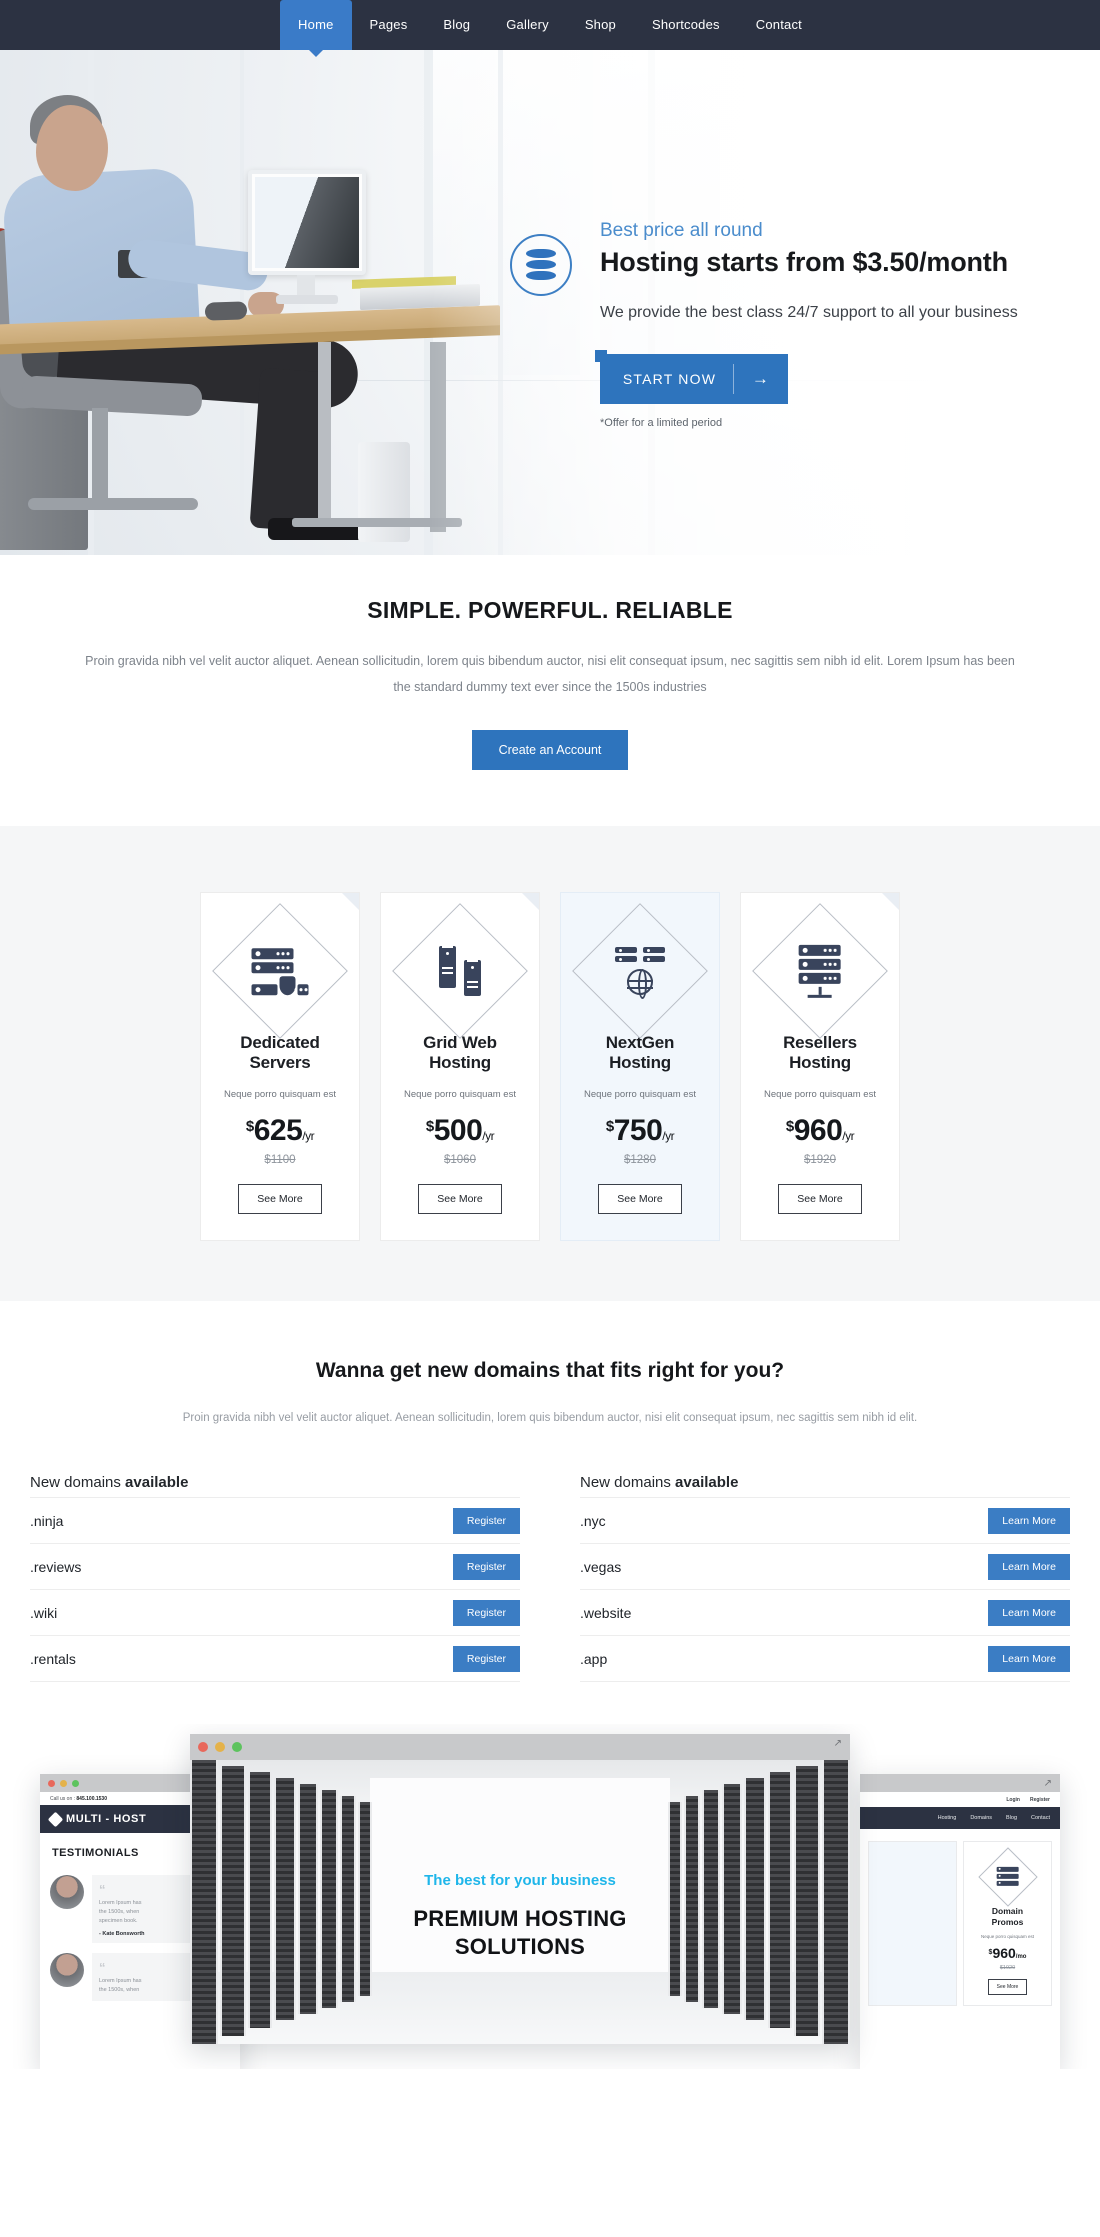 Image resolution: width=1100 pixels, height=2237 pixels. Describe the element at coordinates (1013, 1800) in the screenshot. I see `login-link: Login` at that location.